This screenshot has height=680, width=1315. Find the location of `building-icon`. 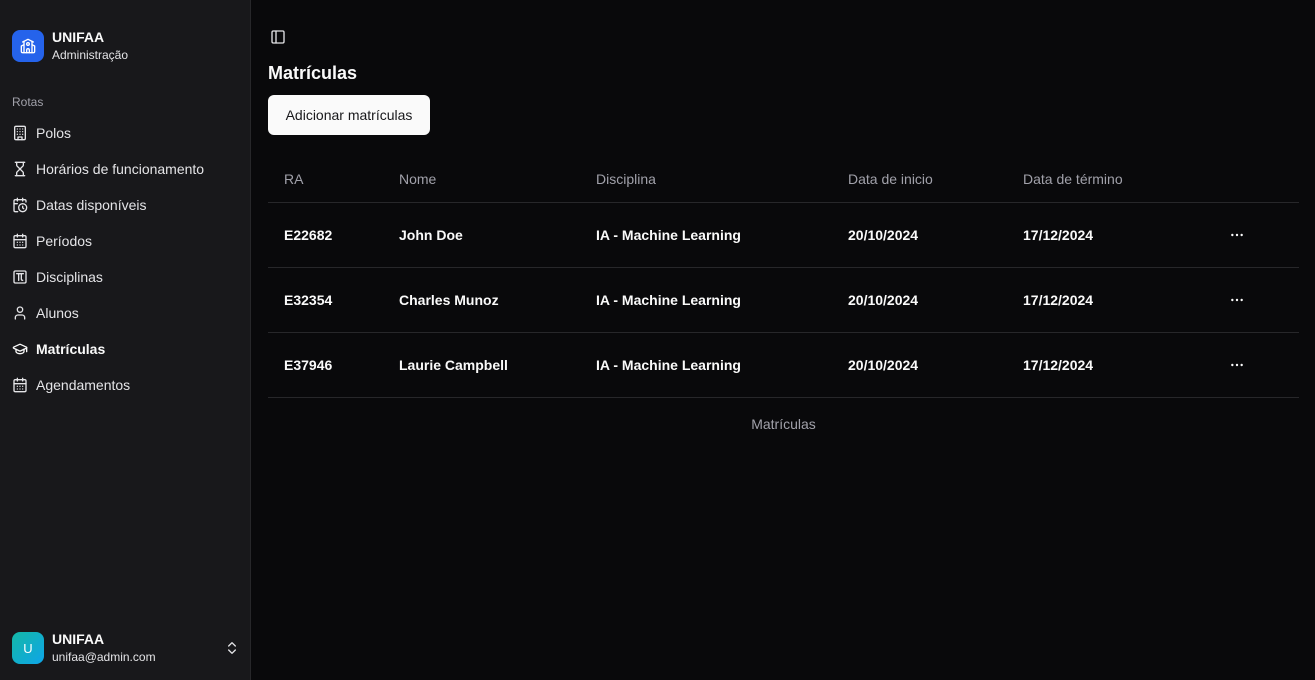

building-icon is located at coordinates (20, 133).